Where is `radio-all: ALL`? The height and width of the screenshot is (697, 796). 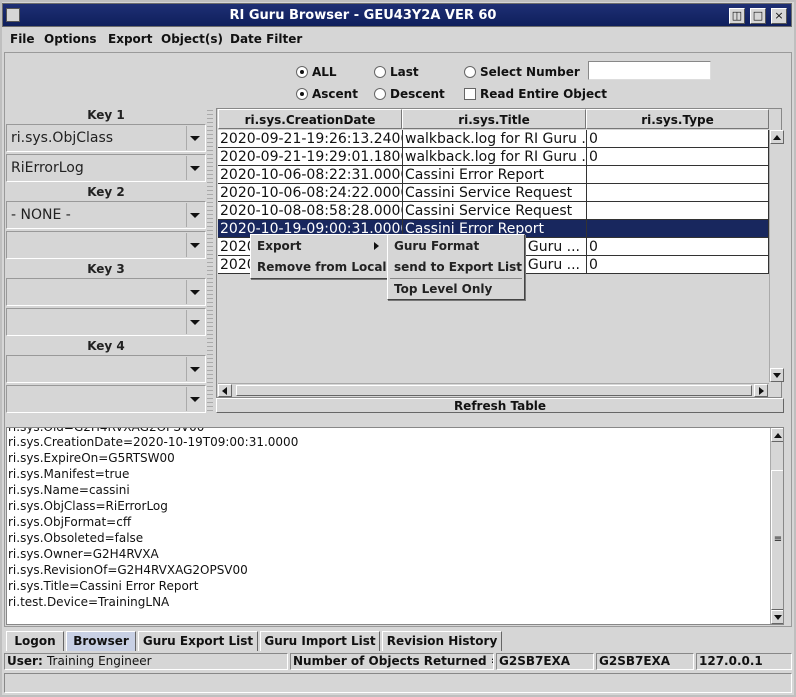 radio-all: ALL is located at coordinates (316, 71).